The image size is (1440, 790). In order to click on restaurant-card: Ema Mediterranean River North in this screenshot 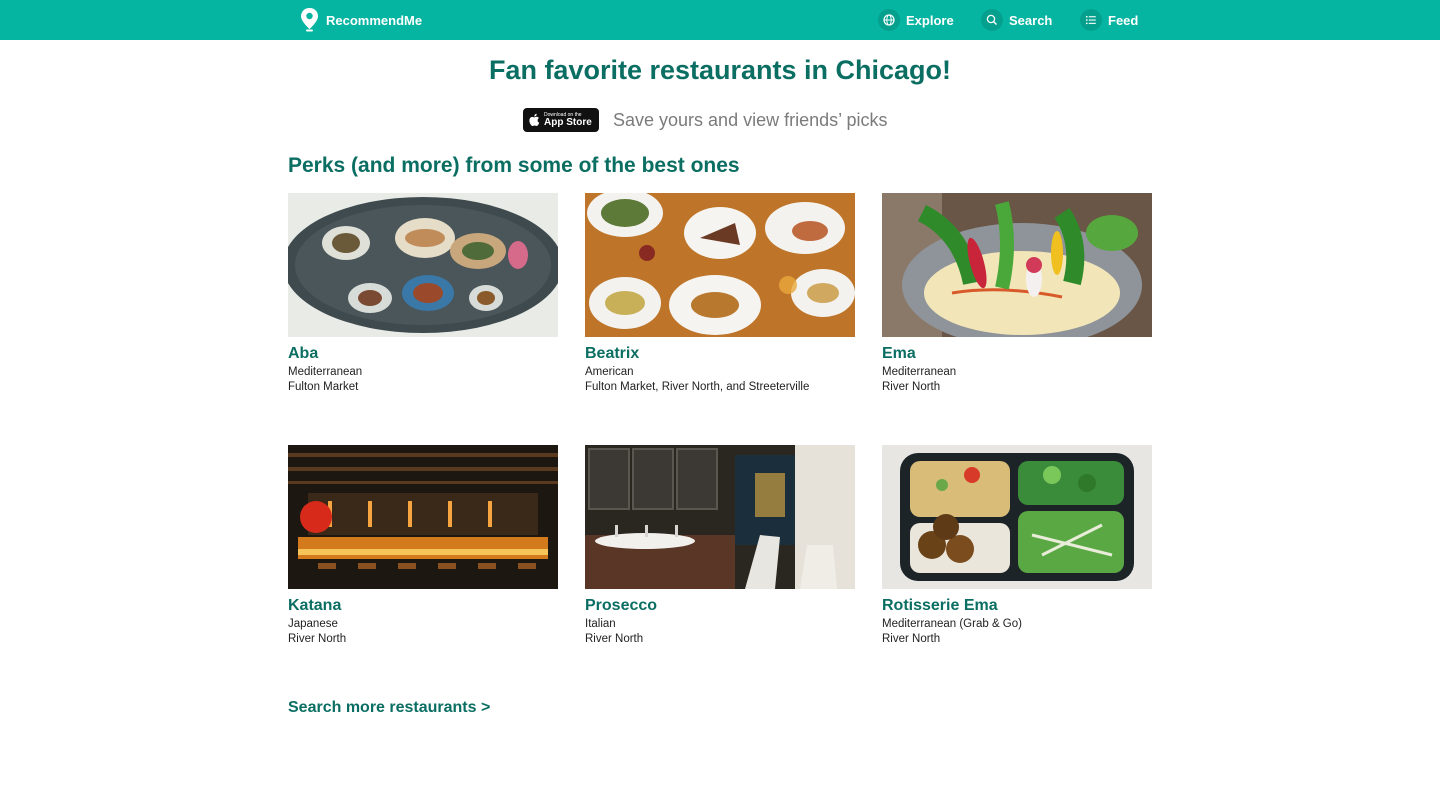, I will do `click(1017, 293)`.